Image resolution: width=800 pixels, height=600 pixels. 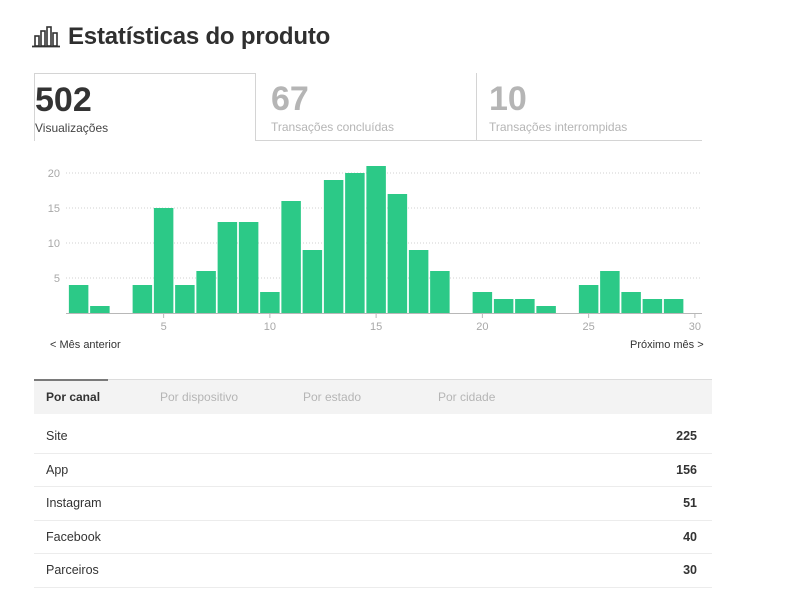 What do you see at coordinates (589, 327) in the screenshot?
I see `x-tick-label: 25` at bounding box center [589, 327].